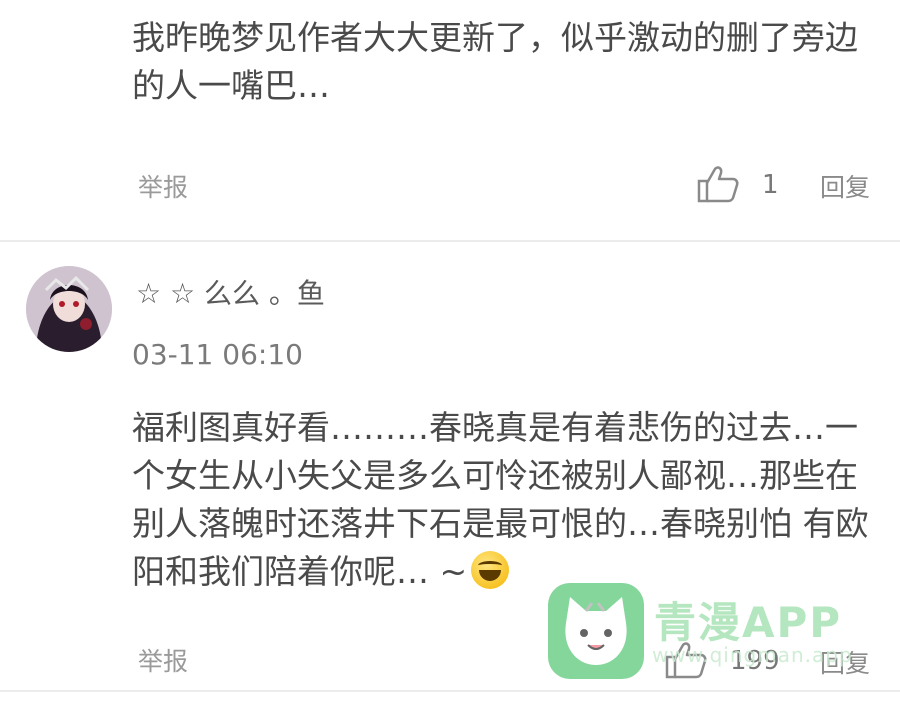 Image resolution: width=900 pixels, height=703 pixels. I want to click on divider, so click(450, 691).